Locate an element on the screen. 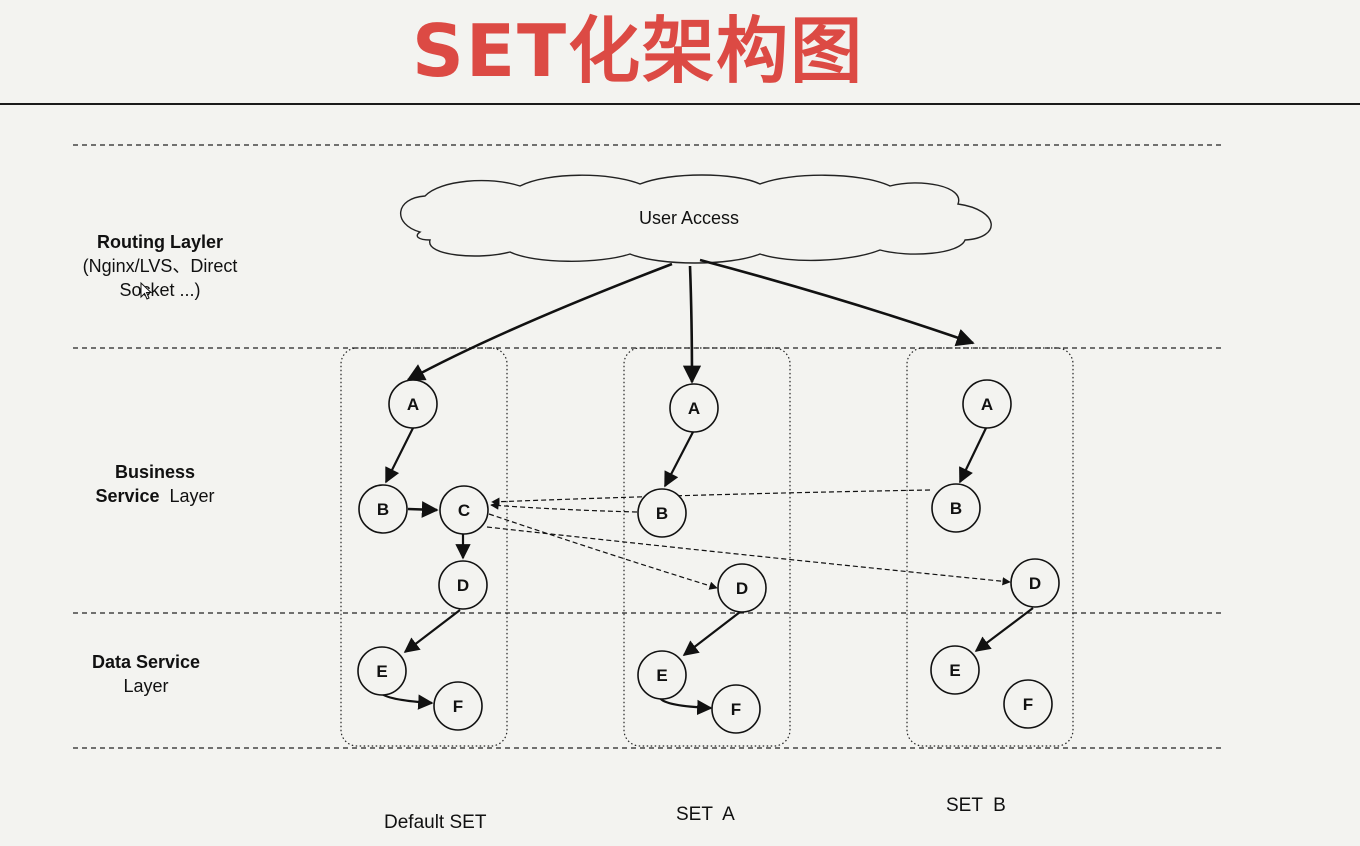 The width and height of the screenshot is (1360, 846). node-set-a-d: D is located at coordinates (742, 588).